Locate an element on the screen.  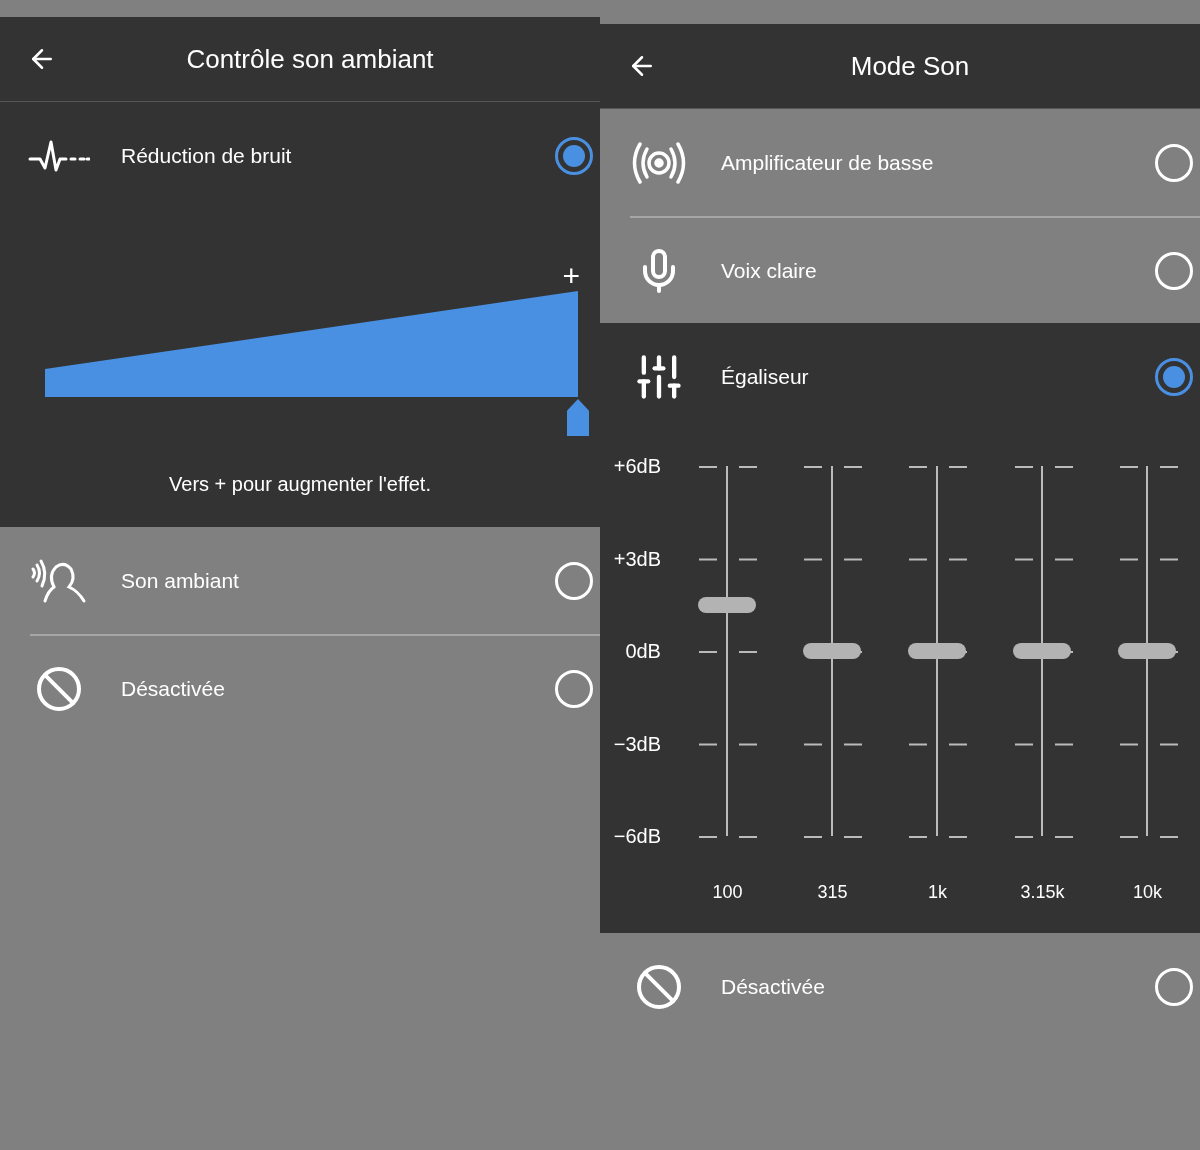
option-label: Son ambiant is located at coordinates (180, 580).